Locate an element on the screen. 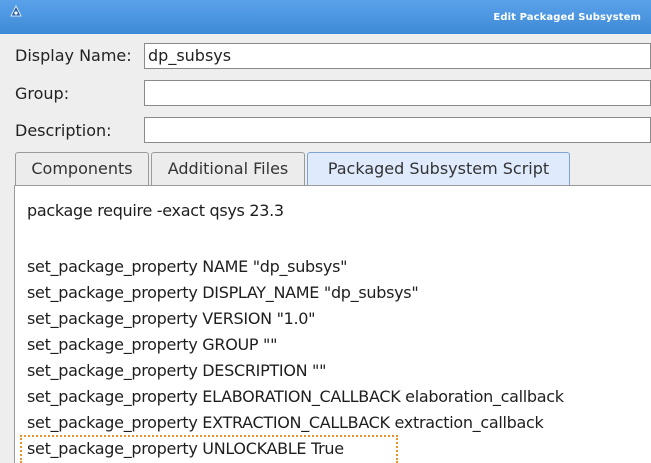 This screenshot has height=463, width=651. script-line: set_package_property VERSION "1.0" is located at coordinates (171, 318).